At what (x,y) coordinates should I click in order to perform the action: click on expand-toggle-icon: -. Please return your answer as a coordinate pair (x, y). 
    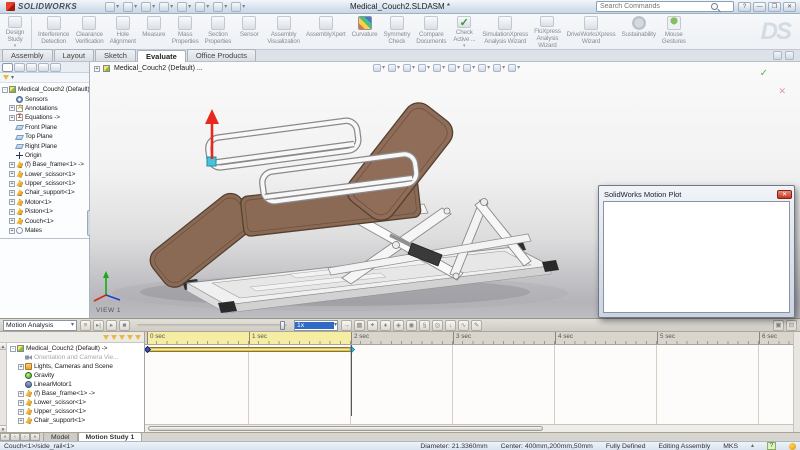
    Looking at the image, I should click on (5, 89).